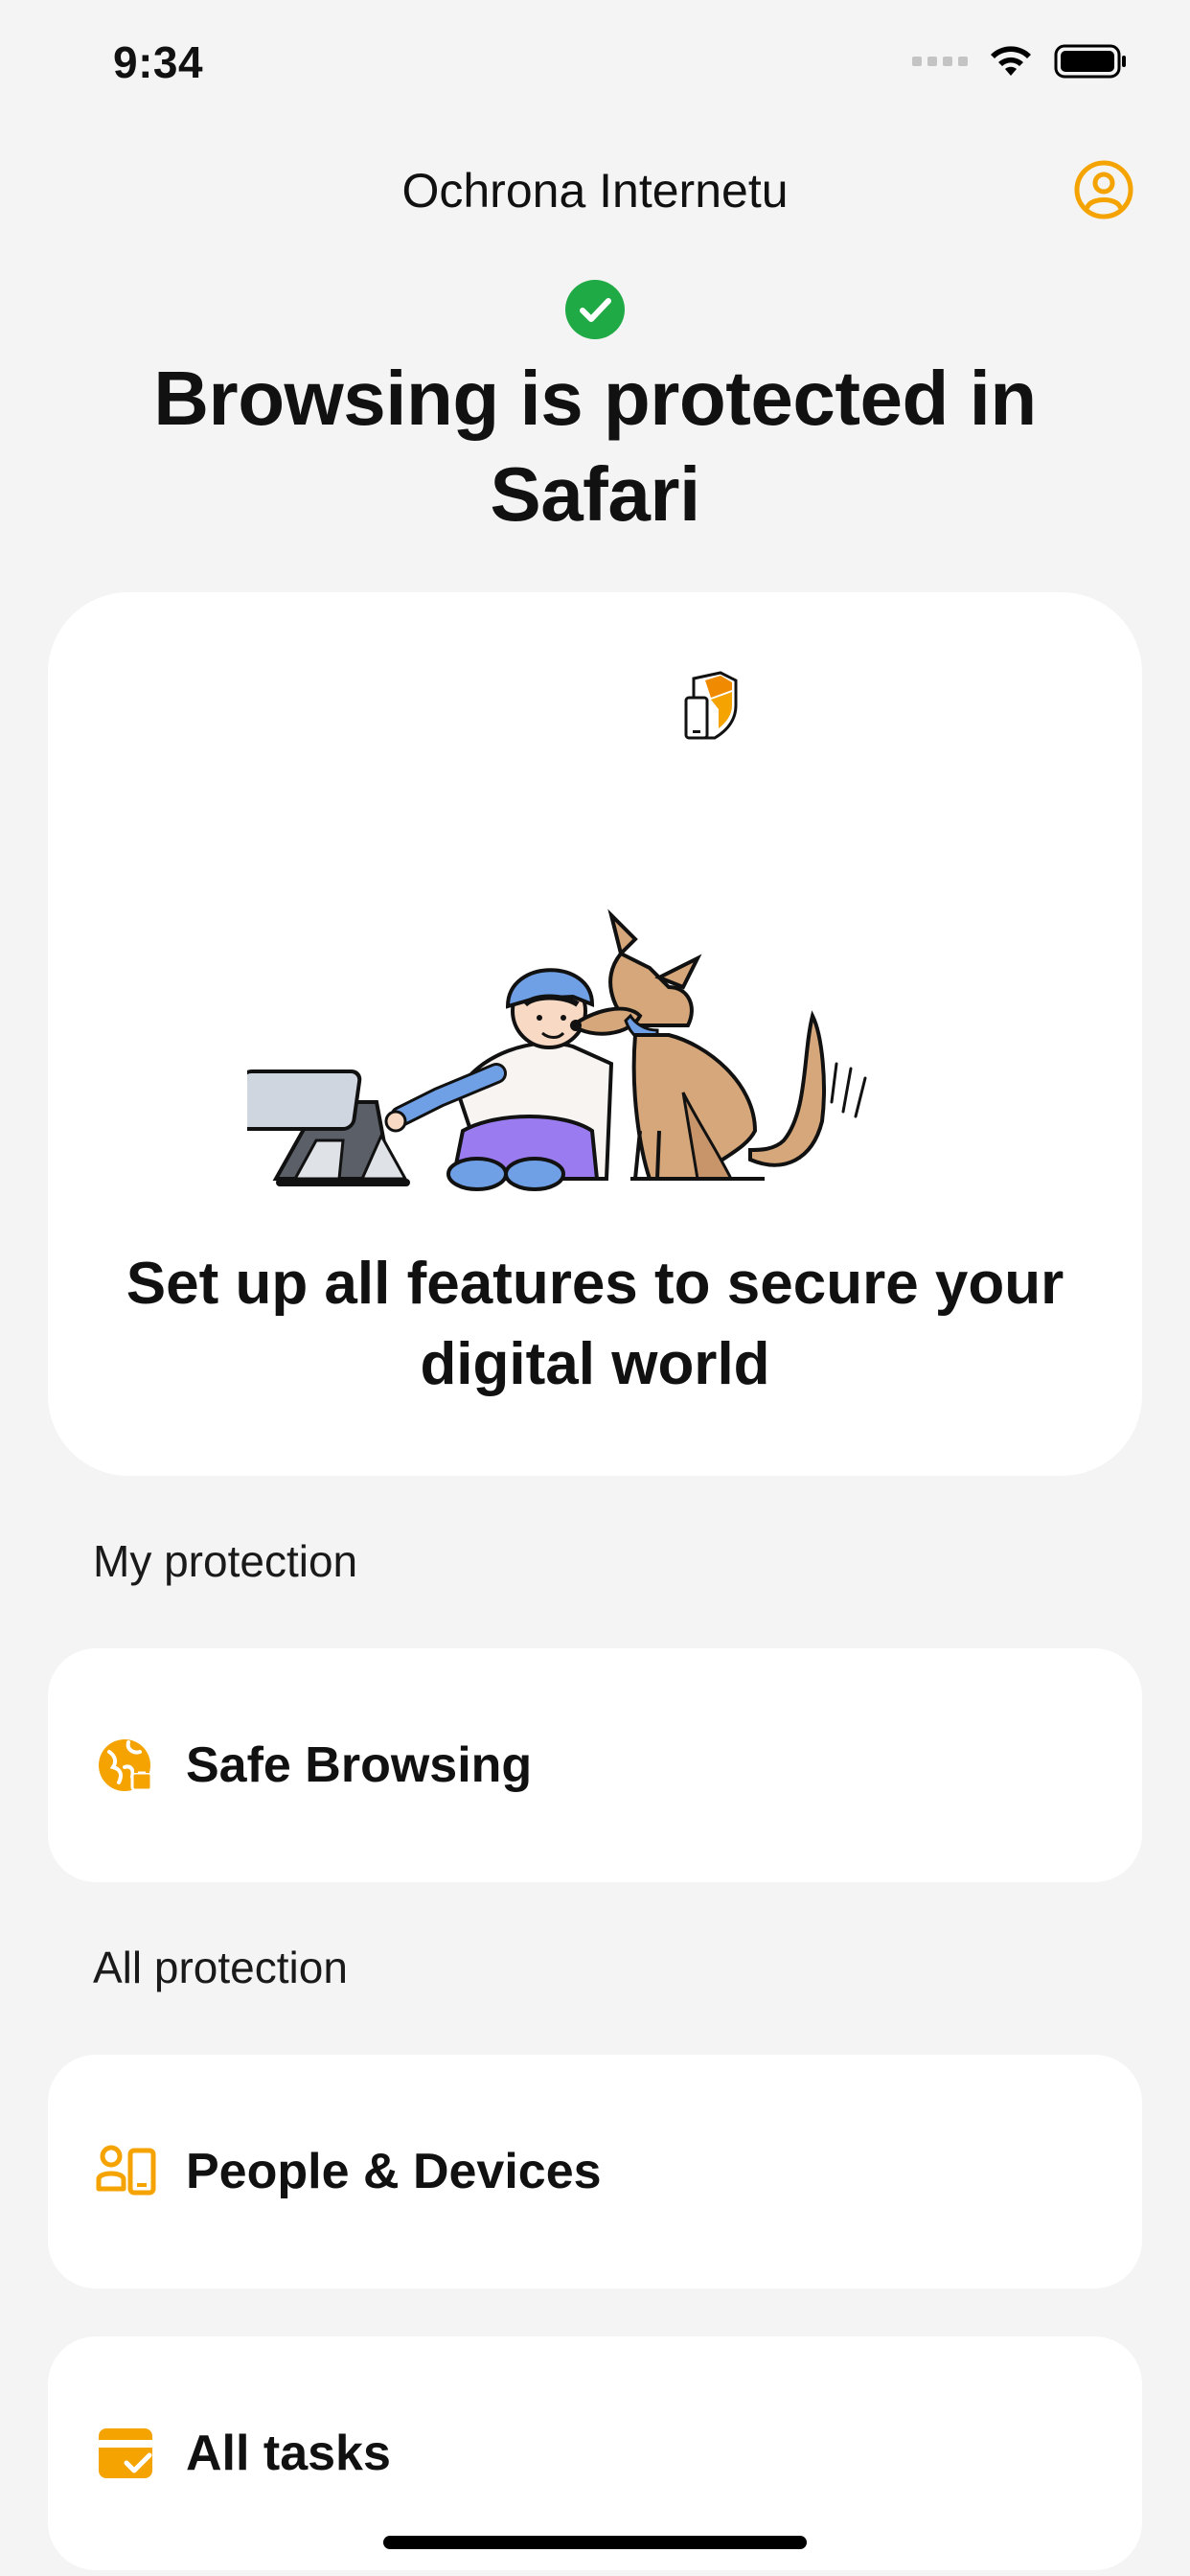  I want to click on section-label-all-protection: All protection, so click(221, 1967).